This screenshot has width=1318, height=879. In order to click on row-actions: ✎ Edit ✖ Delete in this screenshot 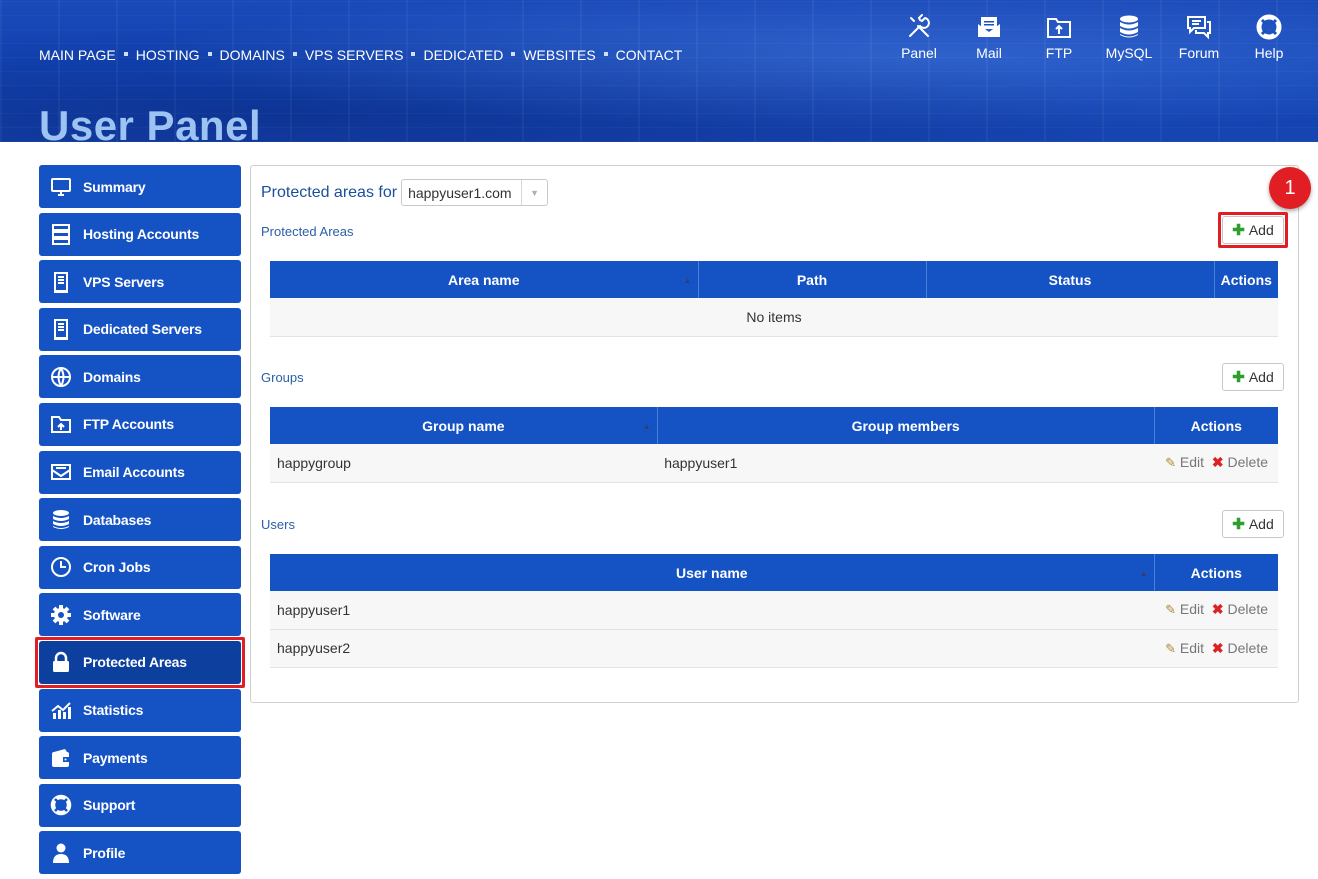, I will do `click(1216, 648)`.